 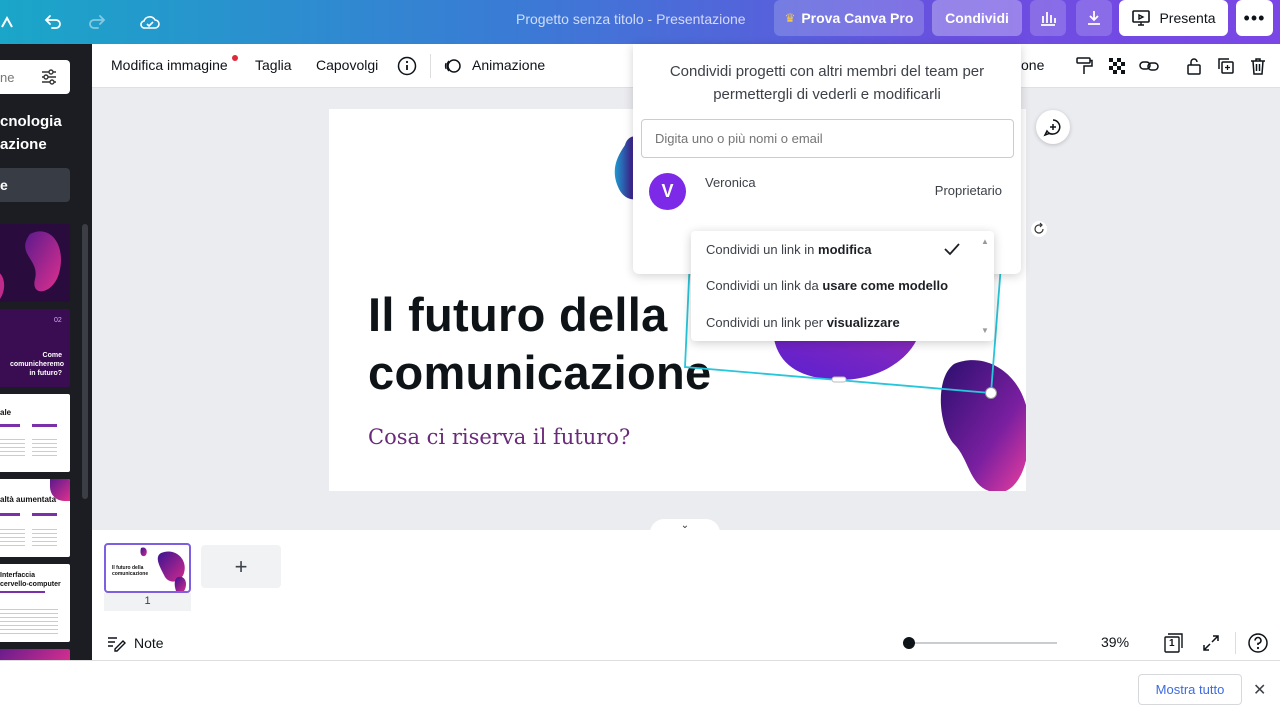 I want to click on link-option-view: Condividi un link per visualizzare, so click(x=803, y=322).